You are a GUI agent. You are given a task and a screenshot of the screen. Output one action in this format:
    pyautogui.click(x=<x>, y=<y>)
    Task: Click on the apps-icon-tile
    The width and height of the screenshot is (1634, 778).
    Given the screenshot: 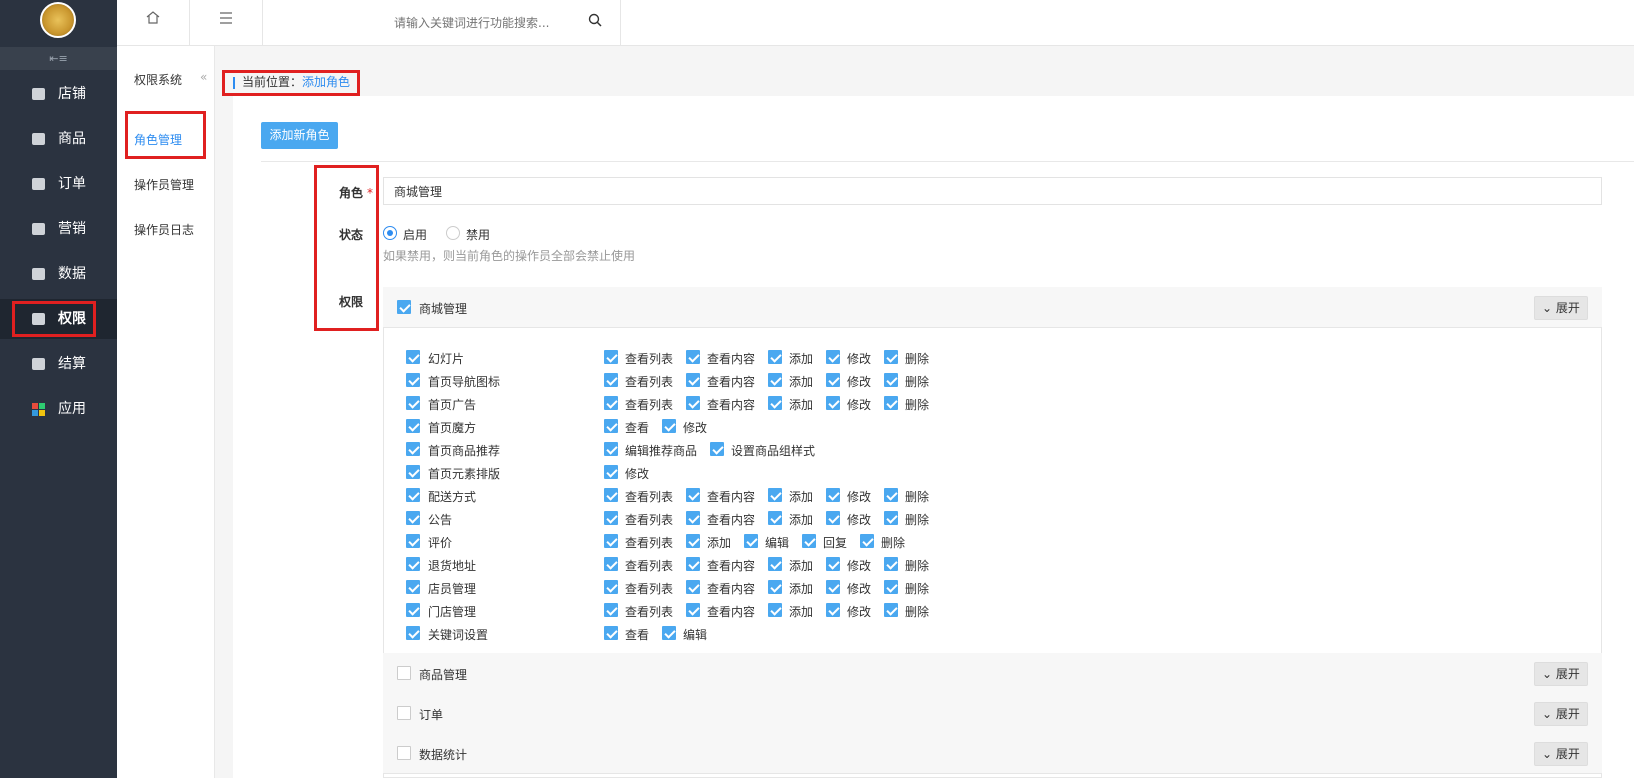 What is the action you would take?
    pyautogui.click(x=35, y=413)
    